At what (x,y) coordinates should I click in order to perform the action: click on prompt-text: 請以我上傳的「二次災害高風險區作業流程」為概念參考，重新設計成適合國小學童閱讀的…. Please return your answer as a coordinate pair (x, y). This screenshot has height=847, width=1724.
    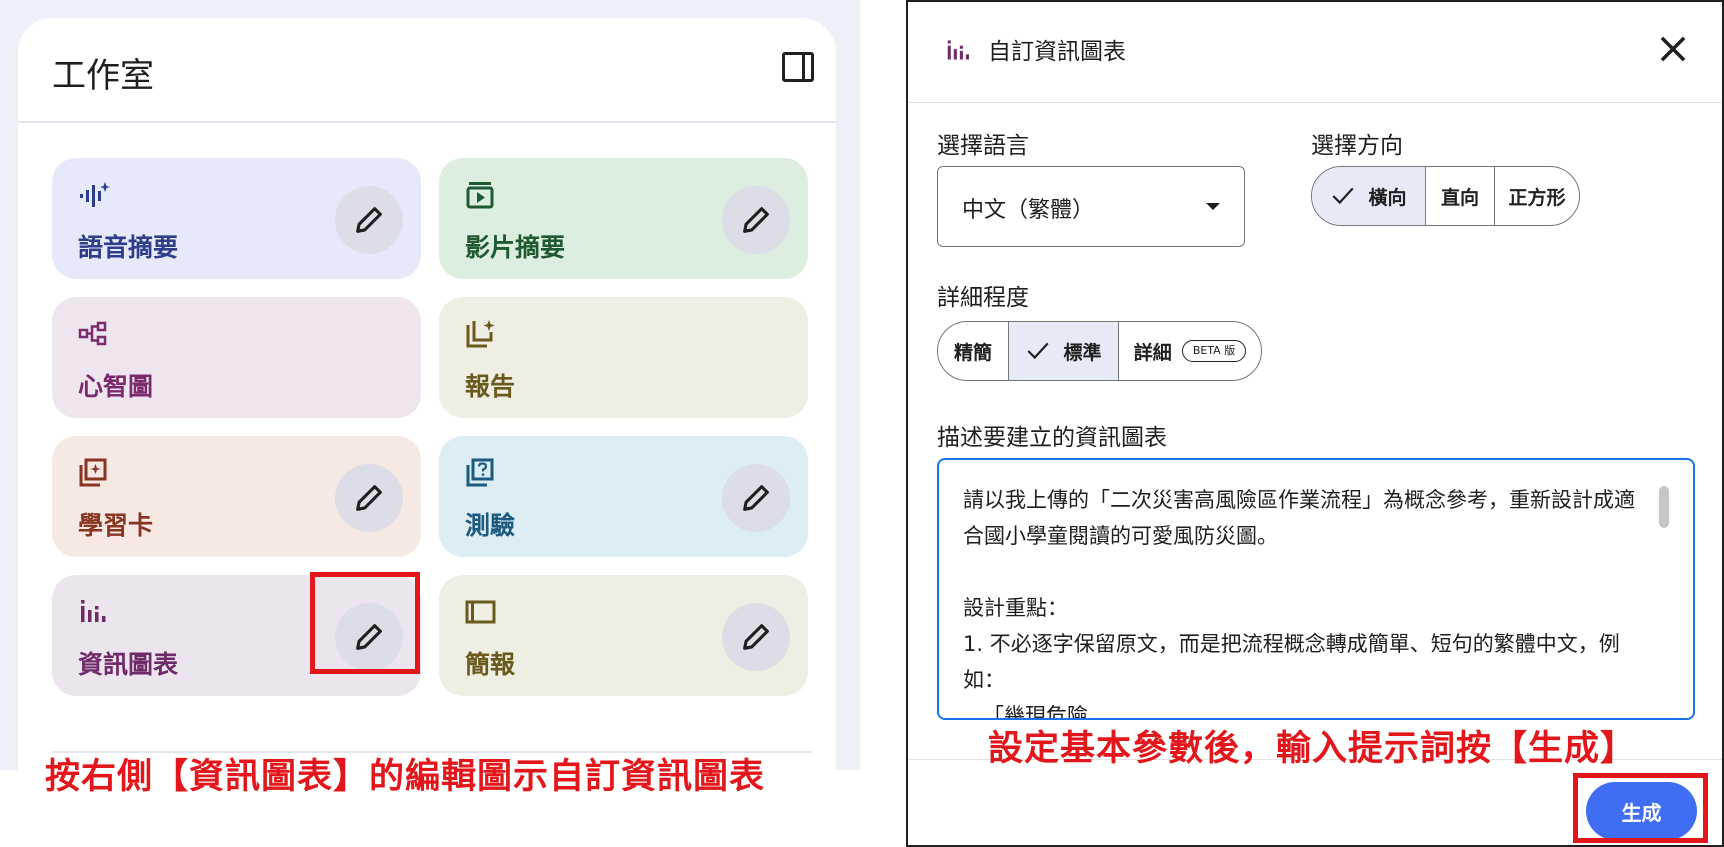
    Looking at the image, I should click on (1299, 604).